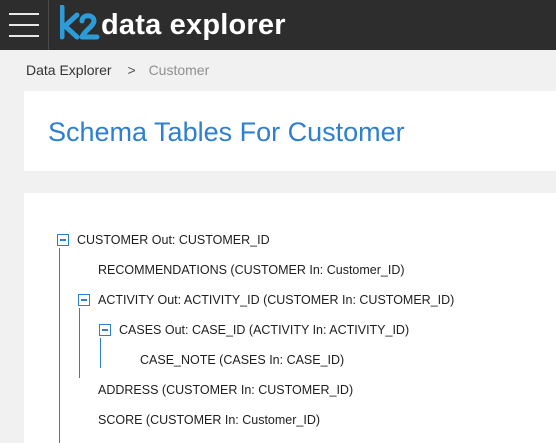  What do you see at coordinates (69, 70) in the screenshot?
I see `breadcrumb-data-explorer: Data Explorer` at bounding box center [69, 70].